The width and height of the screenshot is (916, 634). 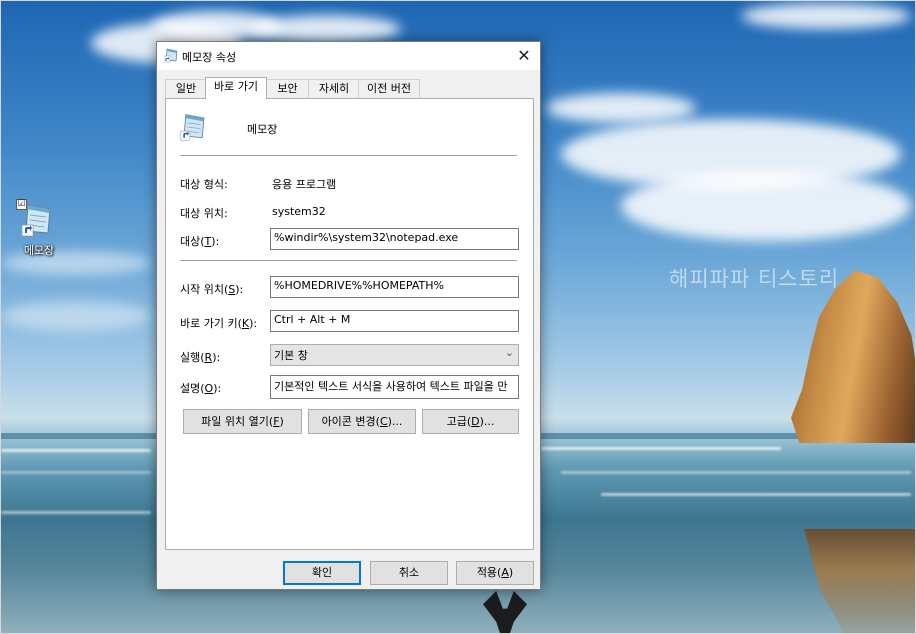 What do you see at coordinates (509, 352) in the screenshot?
I see `chevron-down-icon: ⌄` at bounding box center [509, 352].